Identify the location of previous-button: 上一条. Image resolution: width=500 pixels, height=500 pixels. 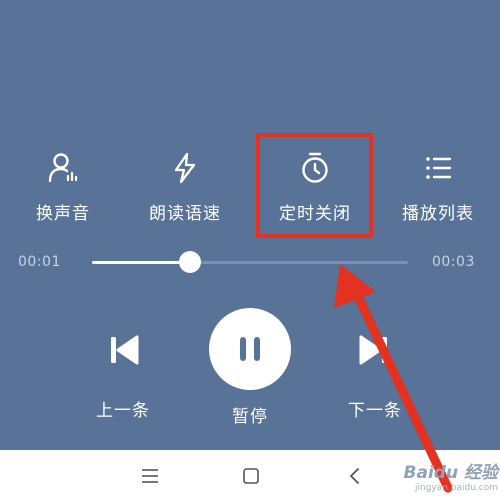
(123, 371).